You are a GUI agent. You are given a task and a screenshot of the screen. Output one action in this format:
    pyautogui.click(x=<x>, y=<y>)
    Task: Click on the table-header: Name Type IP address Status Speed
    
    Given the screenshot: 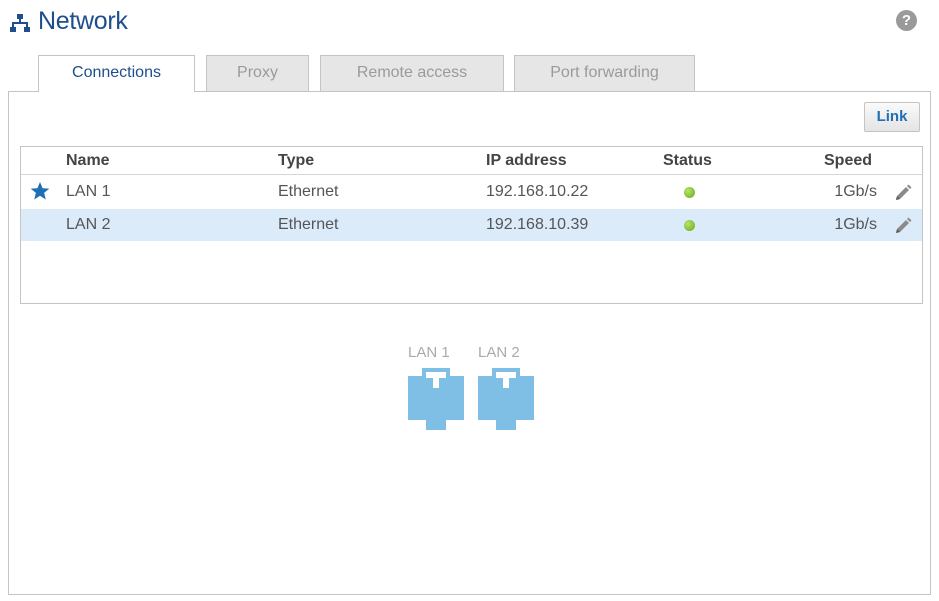 What is the action you would take?
    pyautogui.click(x=471, y=161)
    